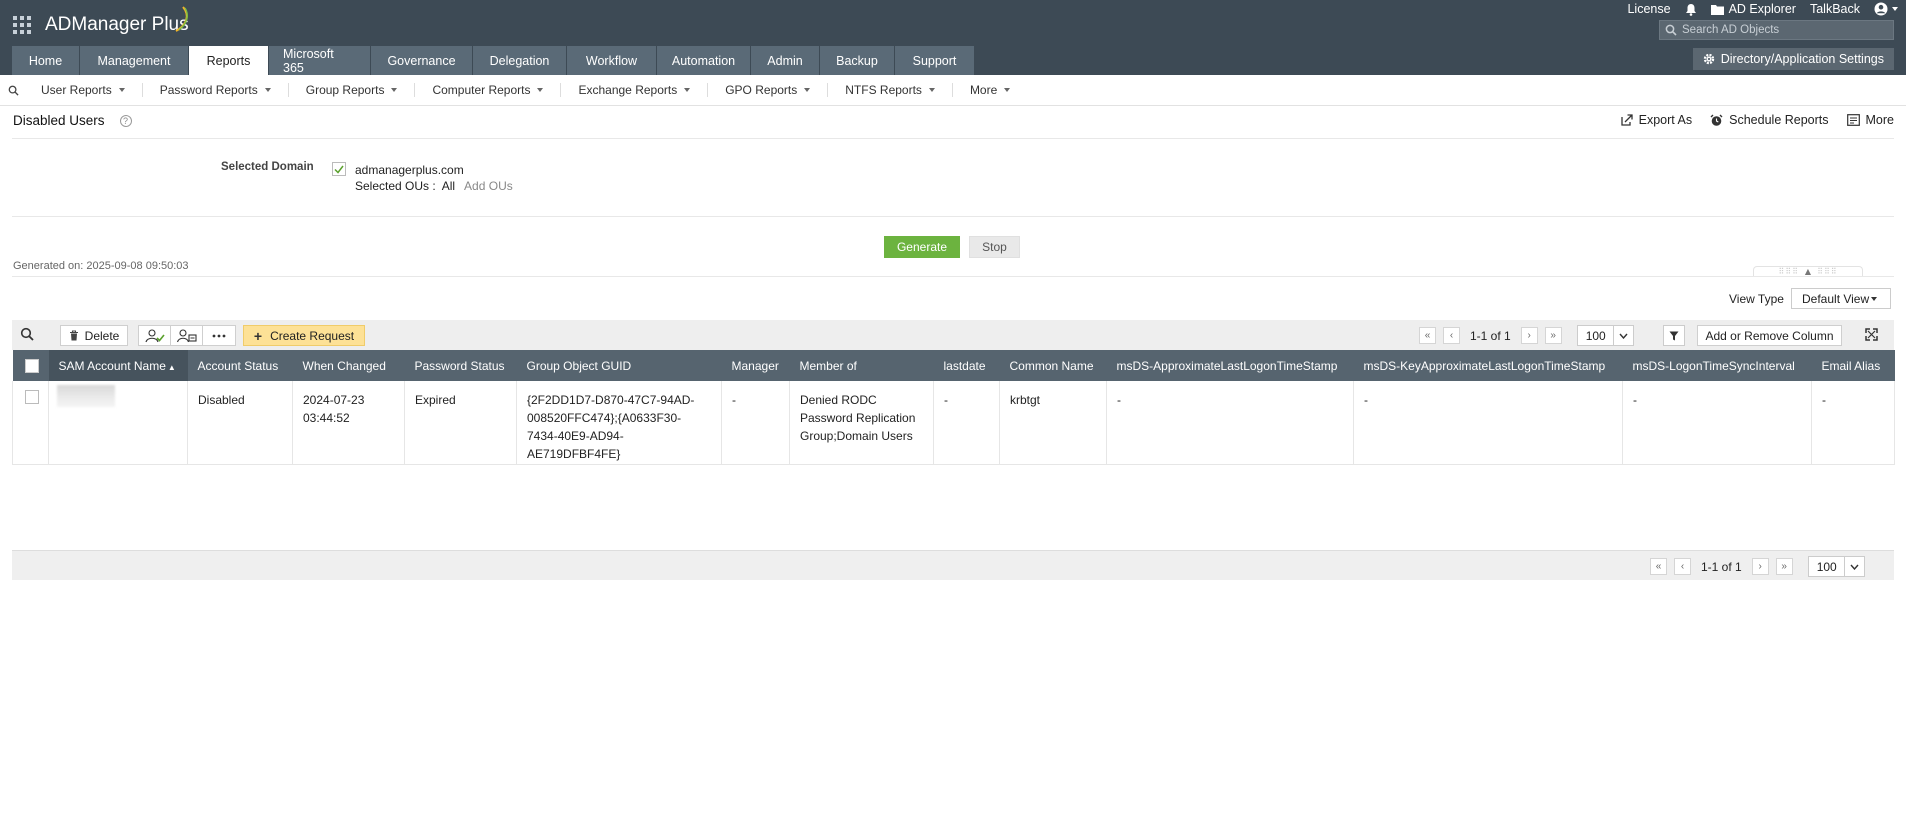  What do you see at coordinates (1841, 298) in the screenshot?
I see `view-type-select: Default View` at bounding box center [1841, 298].